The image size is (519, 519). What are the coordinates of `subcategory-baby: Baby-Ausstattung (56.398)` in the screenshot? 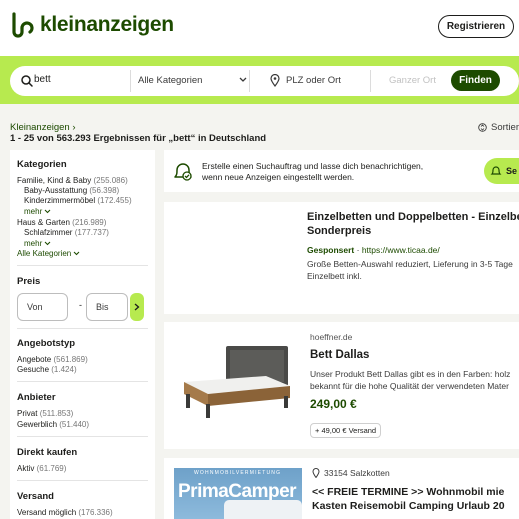 It's located at (71, 190).